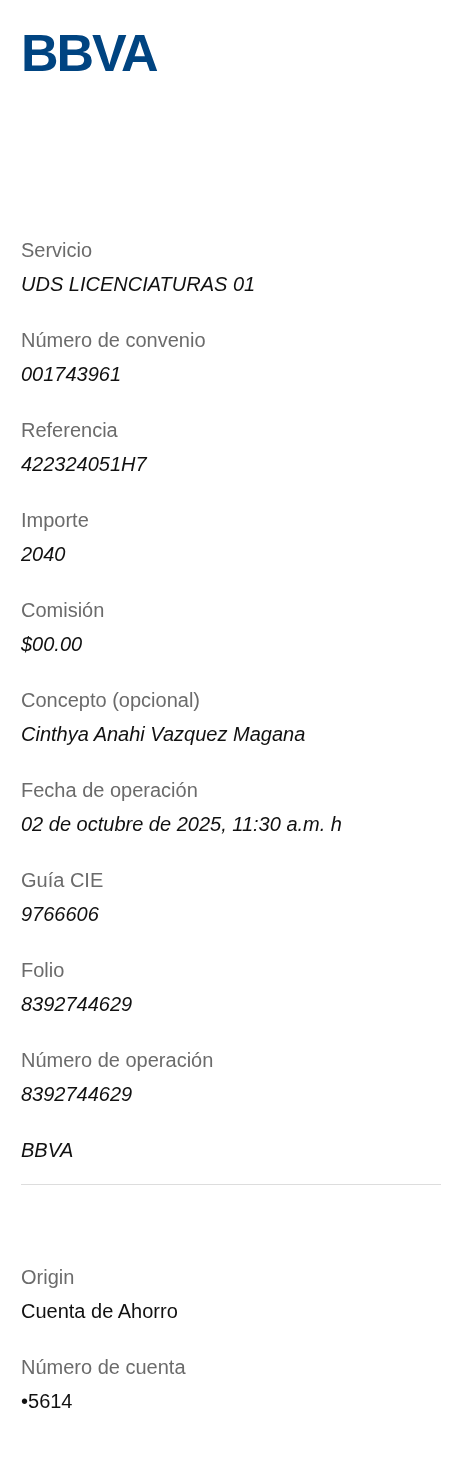 This screenshot has width=462, height=1462. I want to click on field-value: 422324051H7, so click(84, 464).